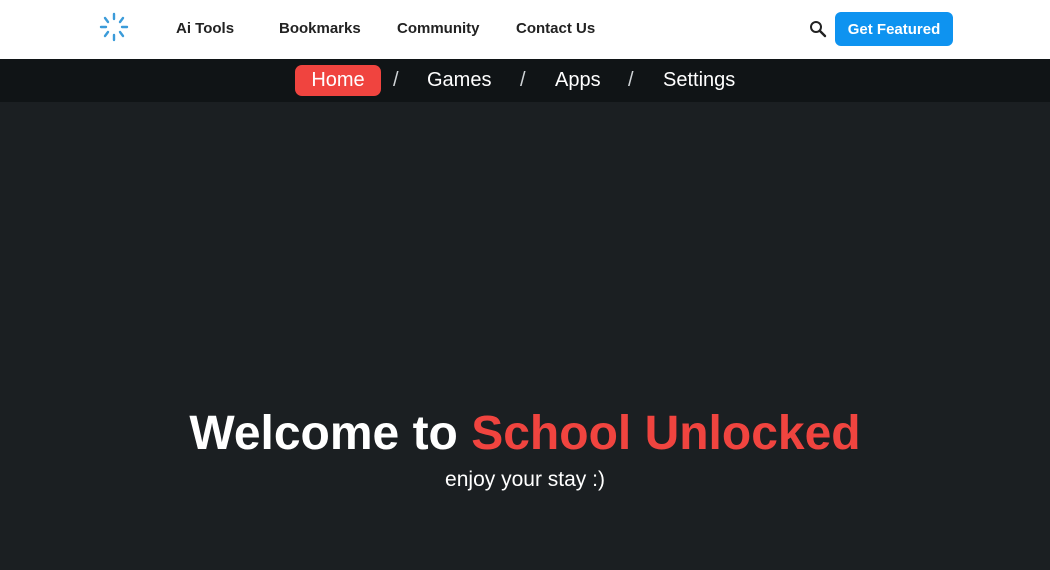 Image resolution: width=1050 pixels, height=570 pixels. I want to click on hero-title-highlight: School Unlocked, so click(666, 433).